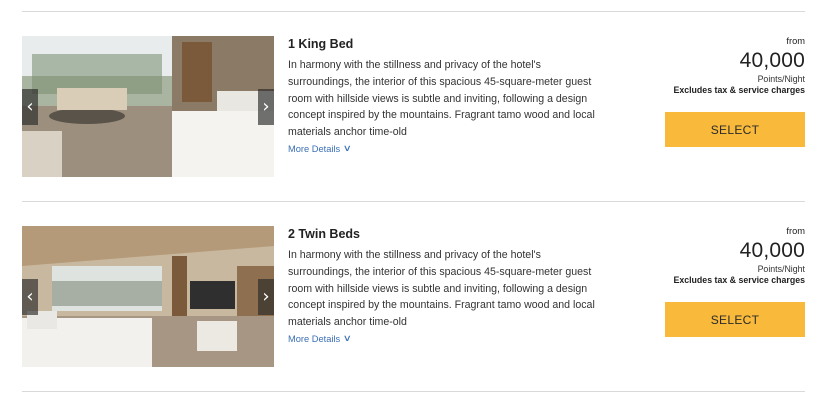 The width and height of the screenshot is (823, 405). What do you see at coordinates (413, 391) in the screenshot?
I see `bottom-divider` at bounding box center [413, 391].